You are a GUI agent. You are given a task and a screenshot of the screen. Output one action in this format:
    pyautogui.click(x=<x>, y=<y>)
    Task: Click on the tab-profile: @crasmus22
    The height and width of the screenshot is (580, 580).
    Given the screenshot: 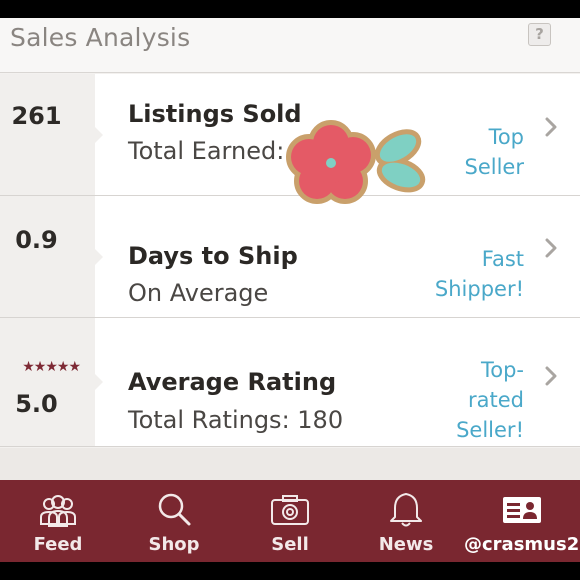 What is the action you would take?
    pyautogui.click(x=522, y=521)
    